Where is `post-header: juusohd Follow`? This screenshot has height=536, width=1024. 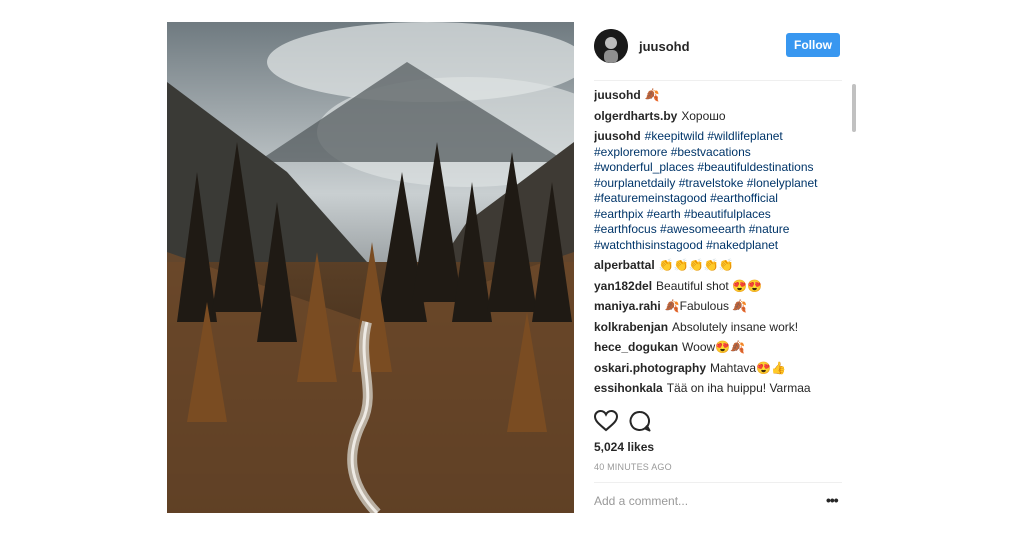
post-header: juusohd Follow is located at coordinates (718, 46).